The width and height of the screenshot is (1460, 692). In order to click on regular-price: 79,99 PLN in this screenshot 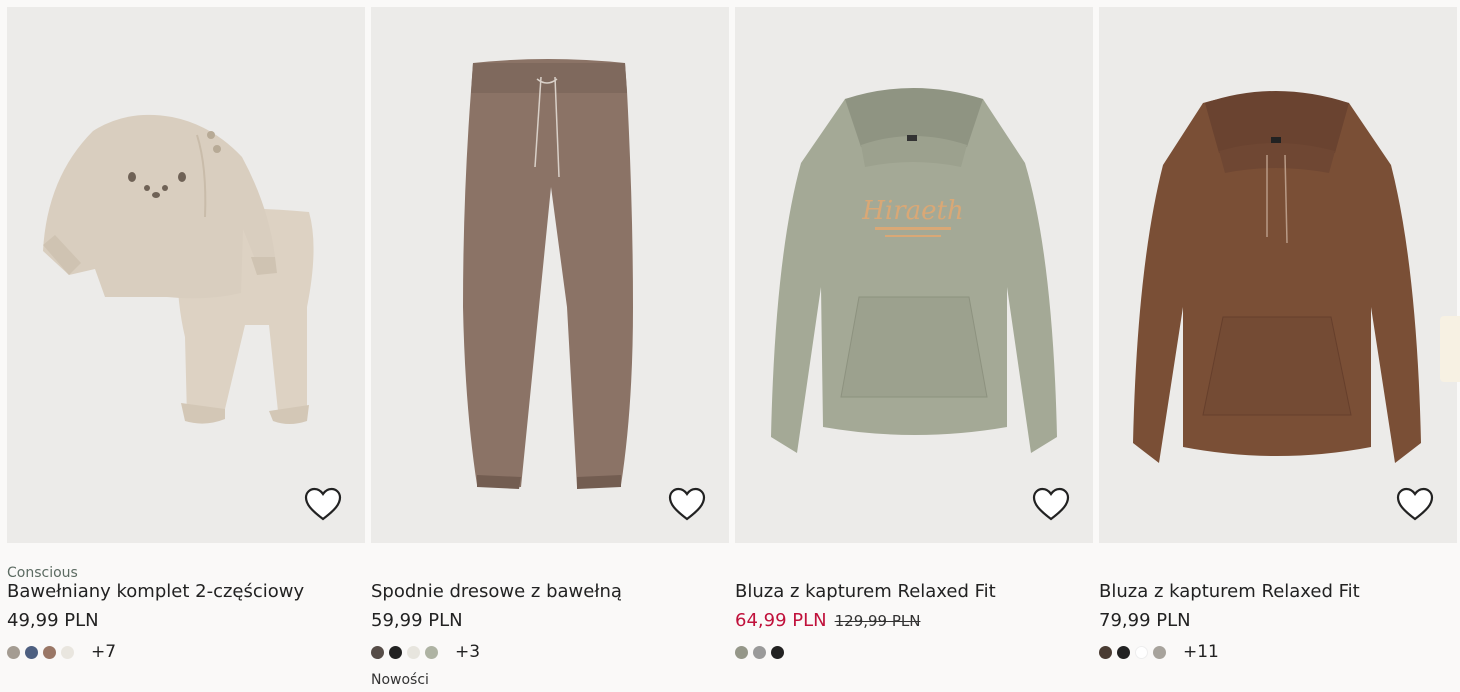, I will do `click(1145, 620)`.